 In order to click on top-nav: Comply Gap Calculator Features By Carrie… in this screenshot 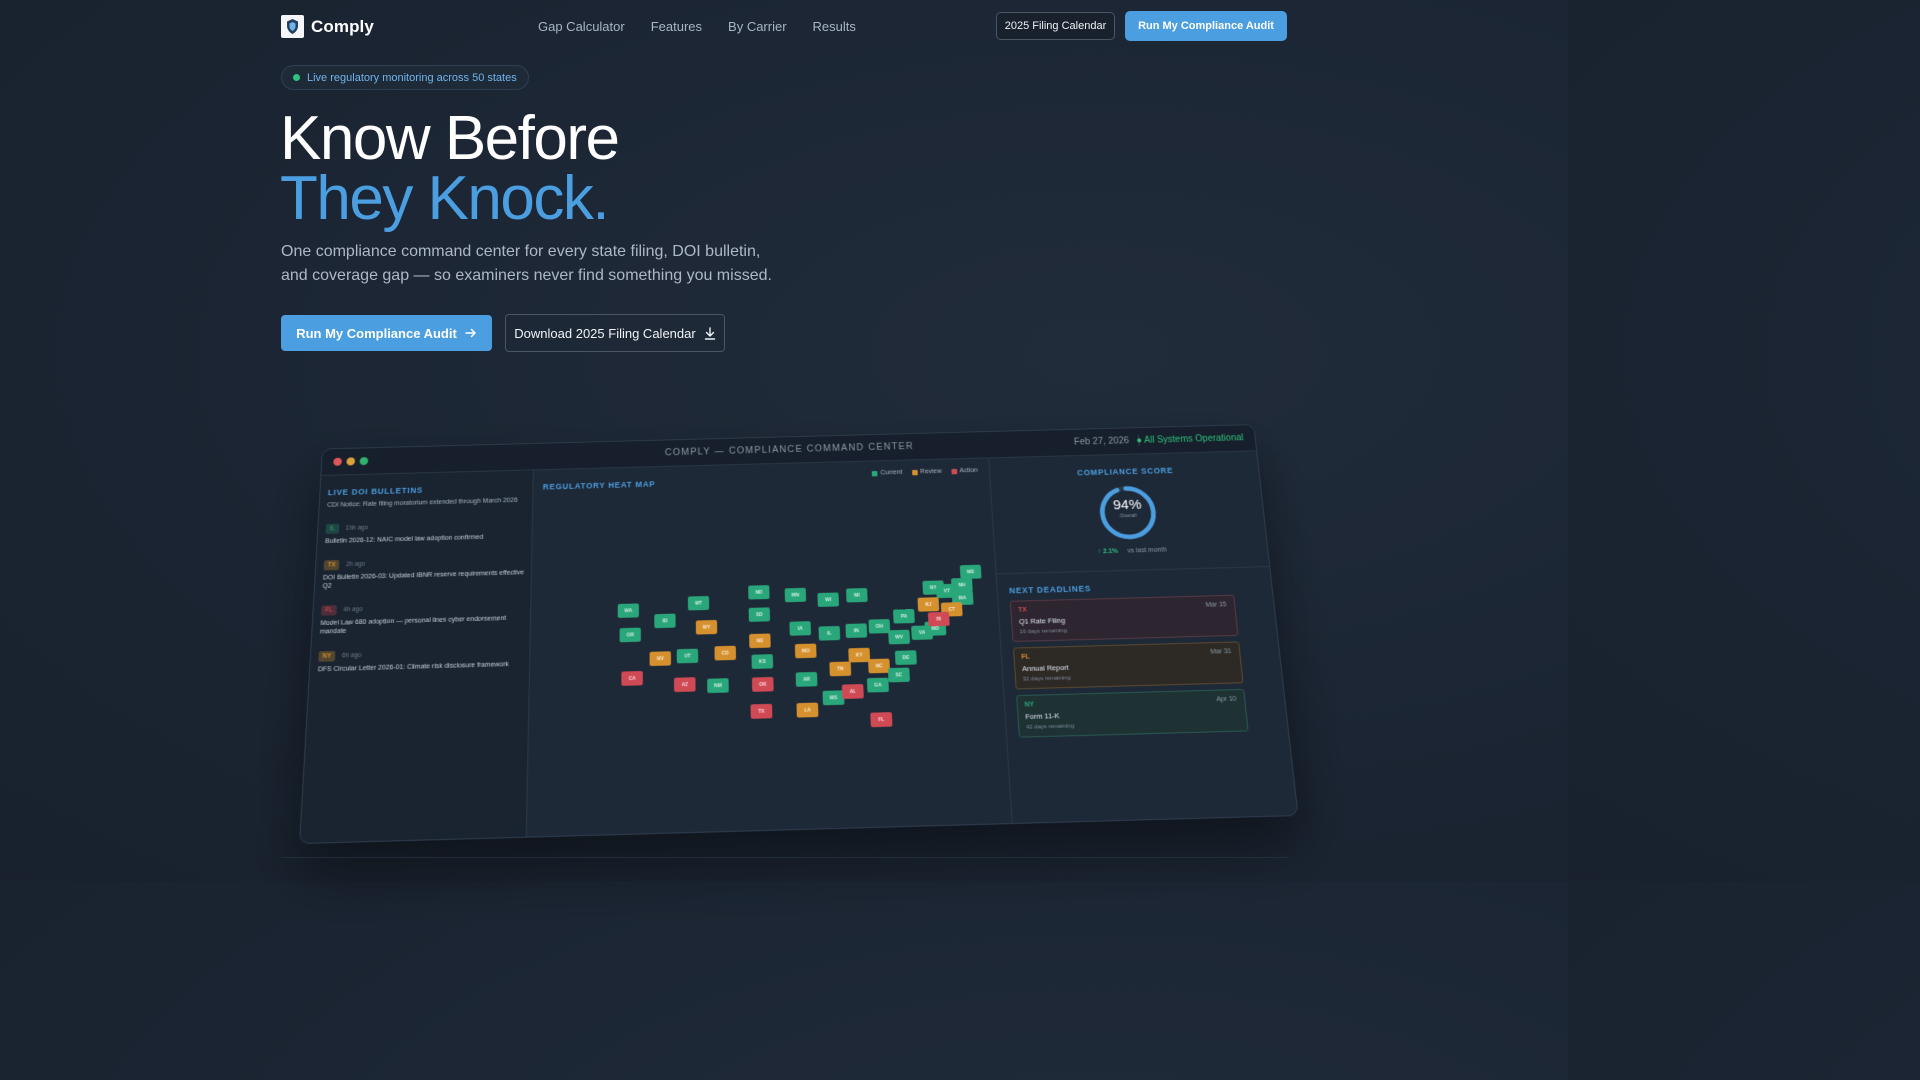, I will do `click(784, 26)`.